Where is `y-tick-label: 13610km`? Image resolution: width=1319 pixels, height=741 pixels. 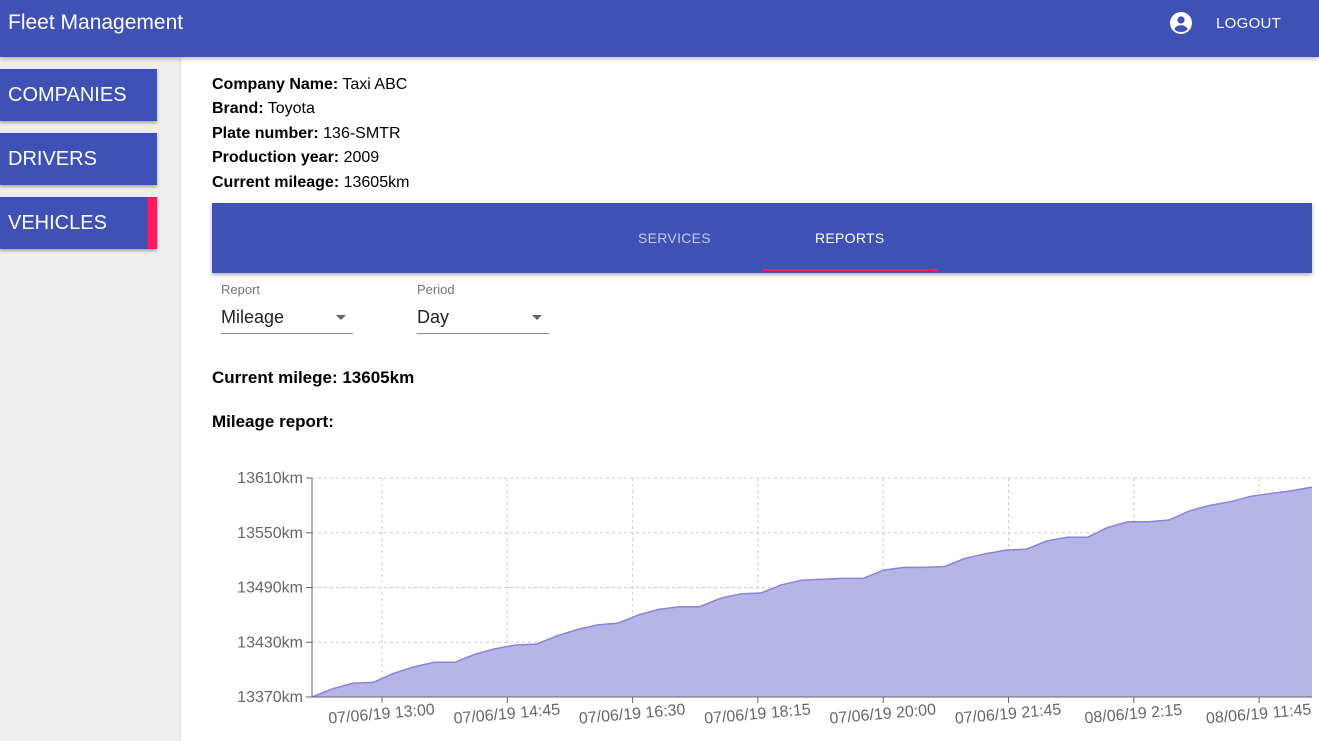
y-tick-label: 13610km is located at coordinates (270, 478).